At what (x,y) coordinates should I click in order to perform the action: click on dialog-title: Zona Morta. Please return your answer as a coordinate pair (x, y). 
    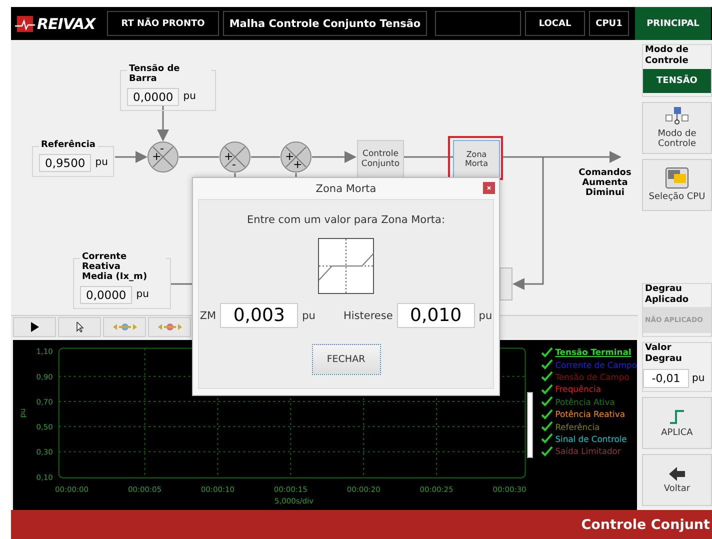
    Looking at the image, I should click on (346, 188).